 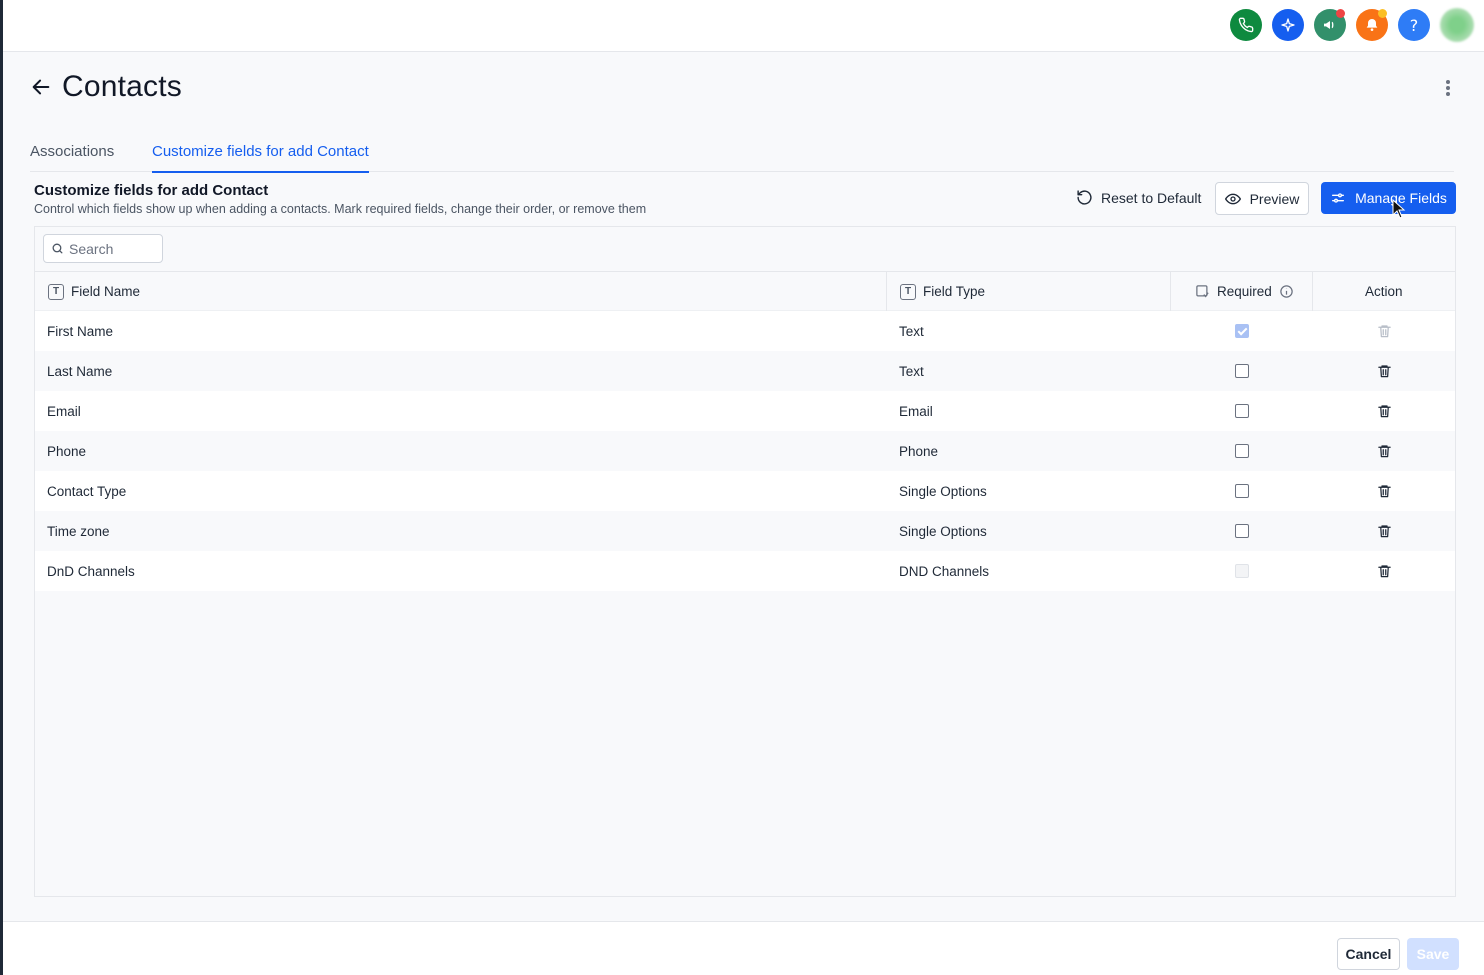 I want to click on field-name: Time zone, so click(x=78, y=531).